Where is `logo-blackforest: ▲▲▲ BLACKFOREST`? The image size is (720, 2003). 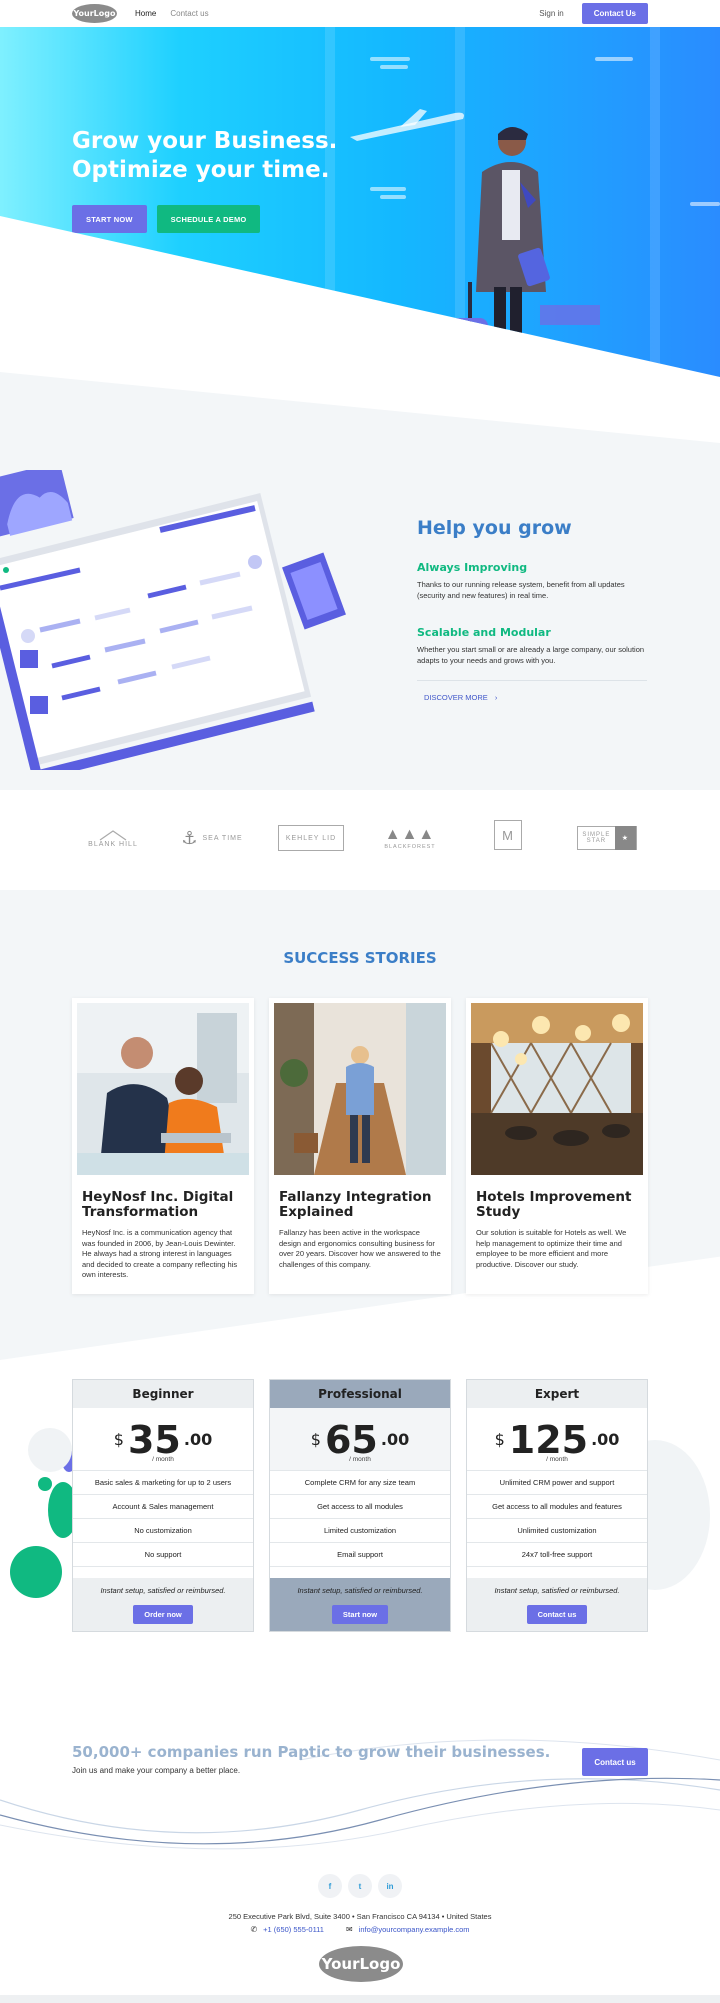
logo-blackforest: ▲▲▲ BLACKFOREST is located at coordinates (410, 838).